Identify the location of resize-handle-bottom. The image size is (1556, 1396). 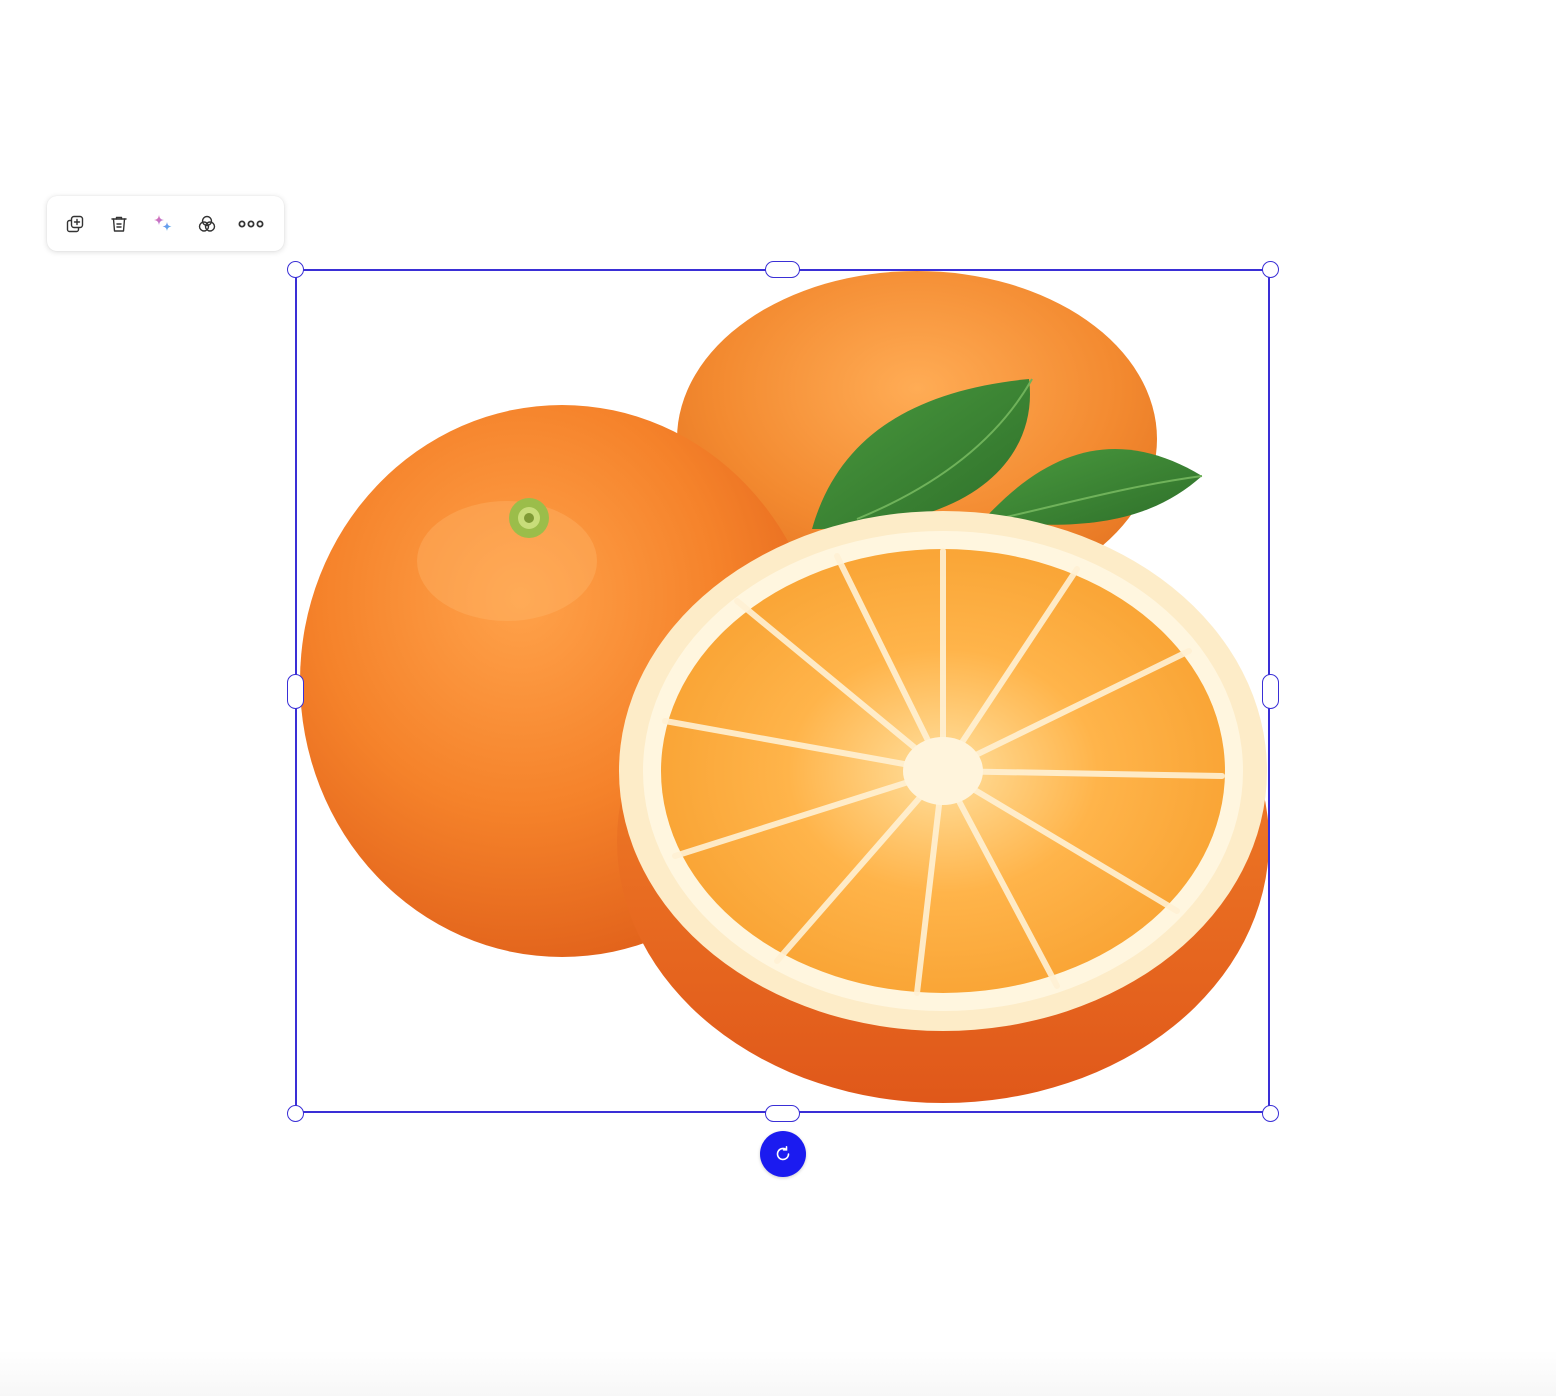
(782, 1113).